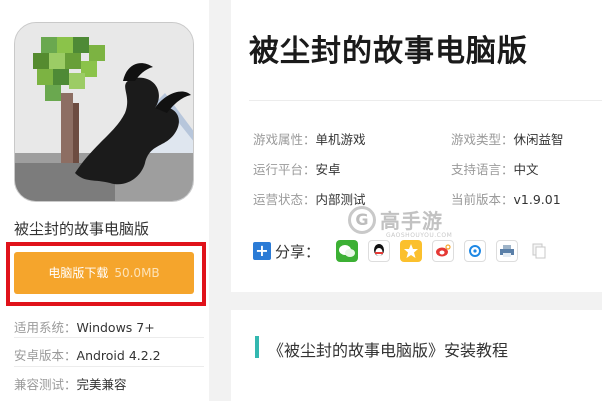  What do you see at coordinates (526, 169) in the screenshot?
I see `attr-value: 中文` at bounding box center [526, 169].